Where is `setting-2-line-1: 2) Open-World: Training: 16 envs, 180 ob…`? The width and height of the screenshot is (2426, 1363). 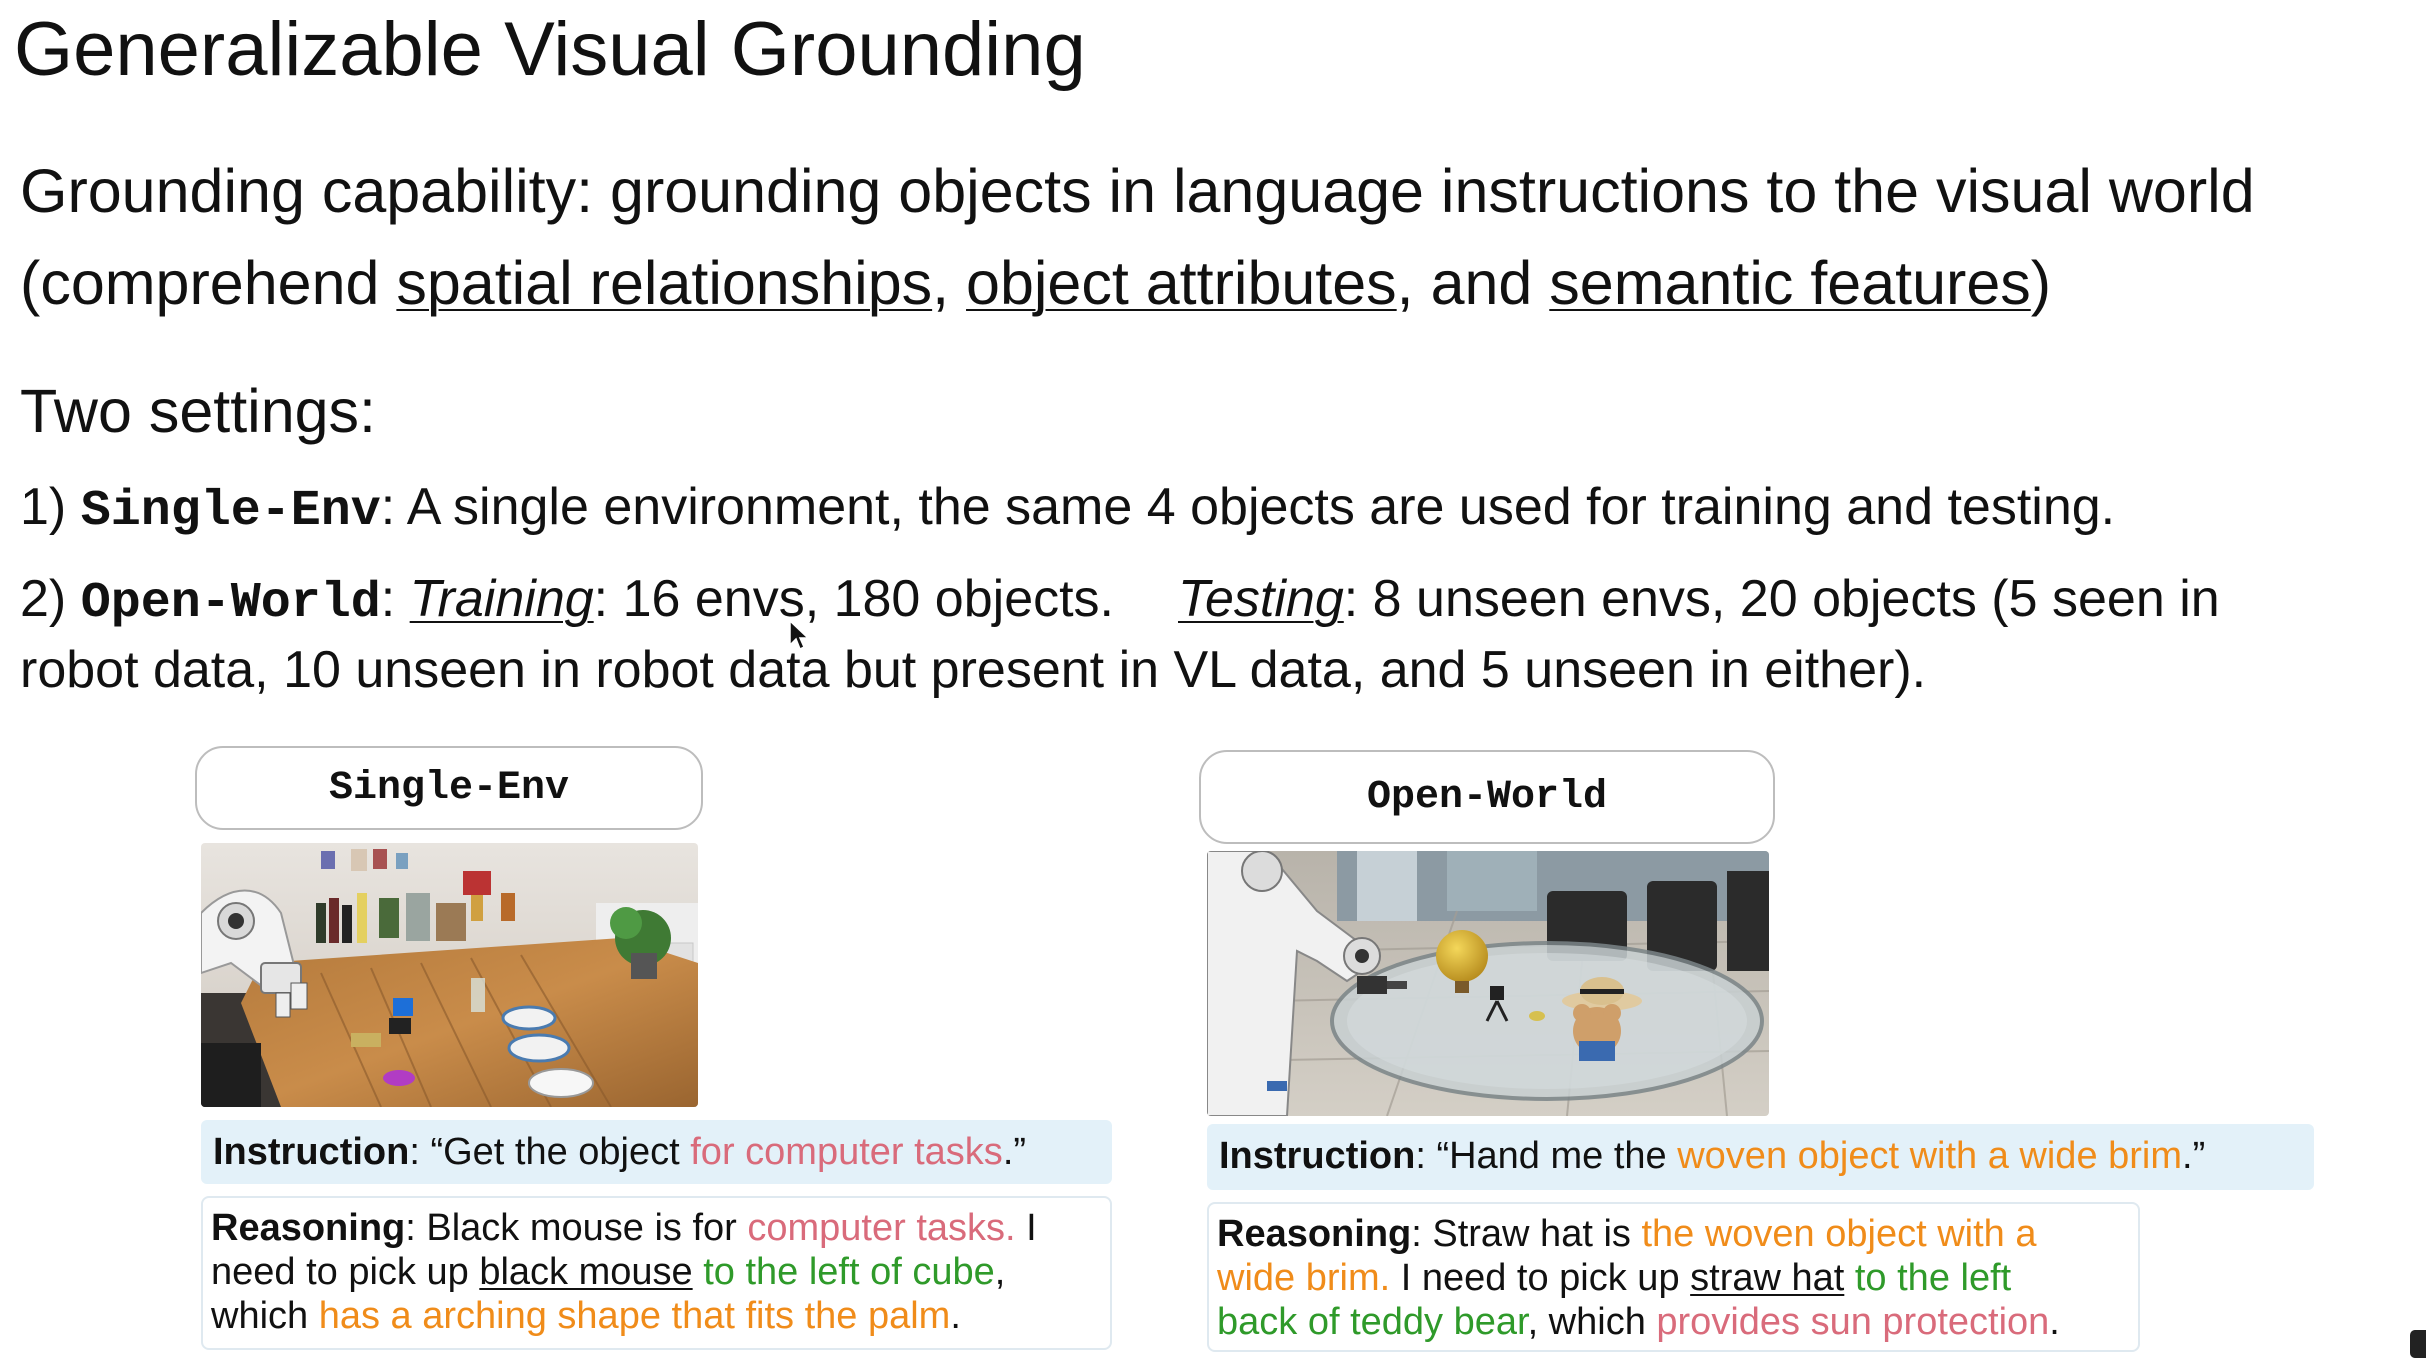 setting-2-line-1: 2) Open-World: Training: 16 envs, 180 ob… is located at coordinates (1120, 601).